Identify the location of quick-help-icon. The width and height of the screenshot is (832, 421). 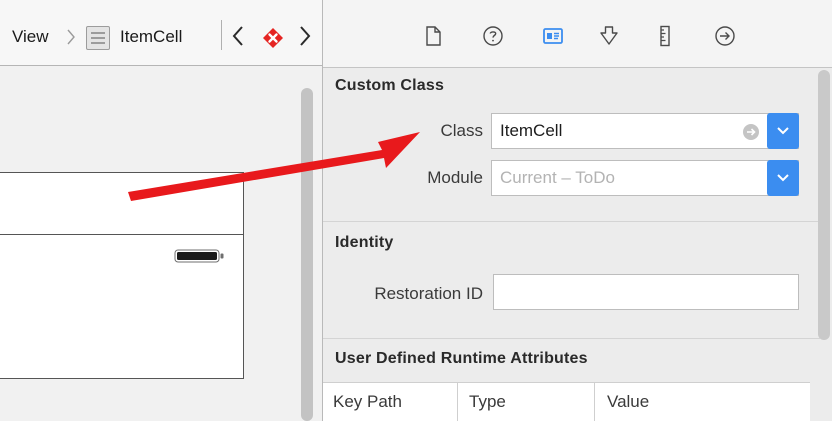
(493, 36).